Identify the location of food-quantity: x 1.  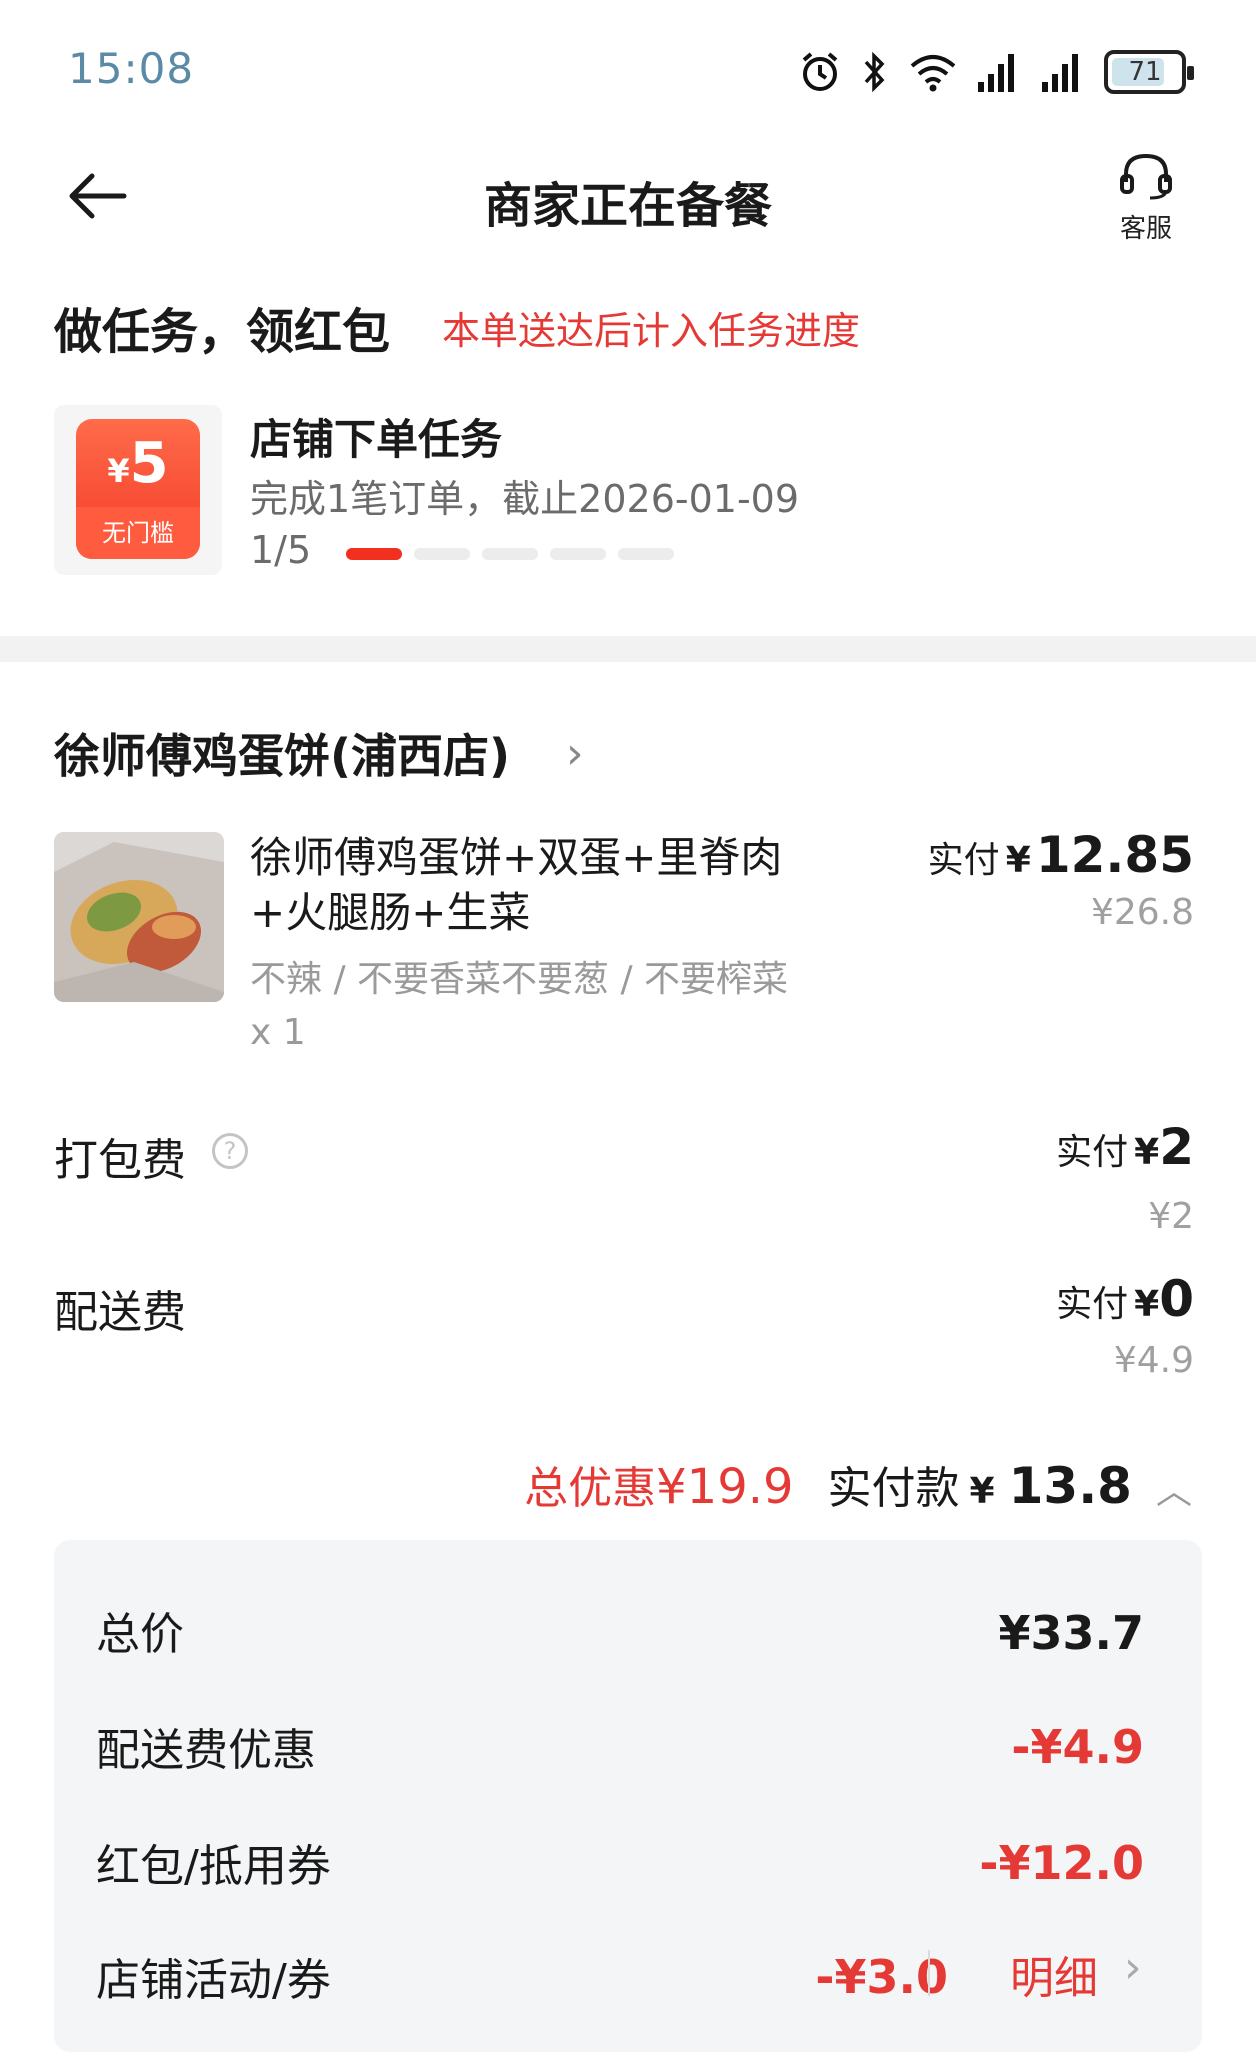
(278, 1032).